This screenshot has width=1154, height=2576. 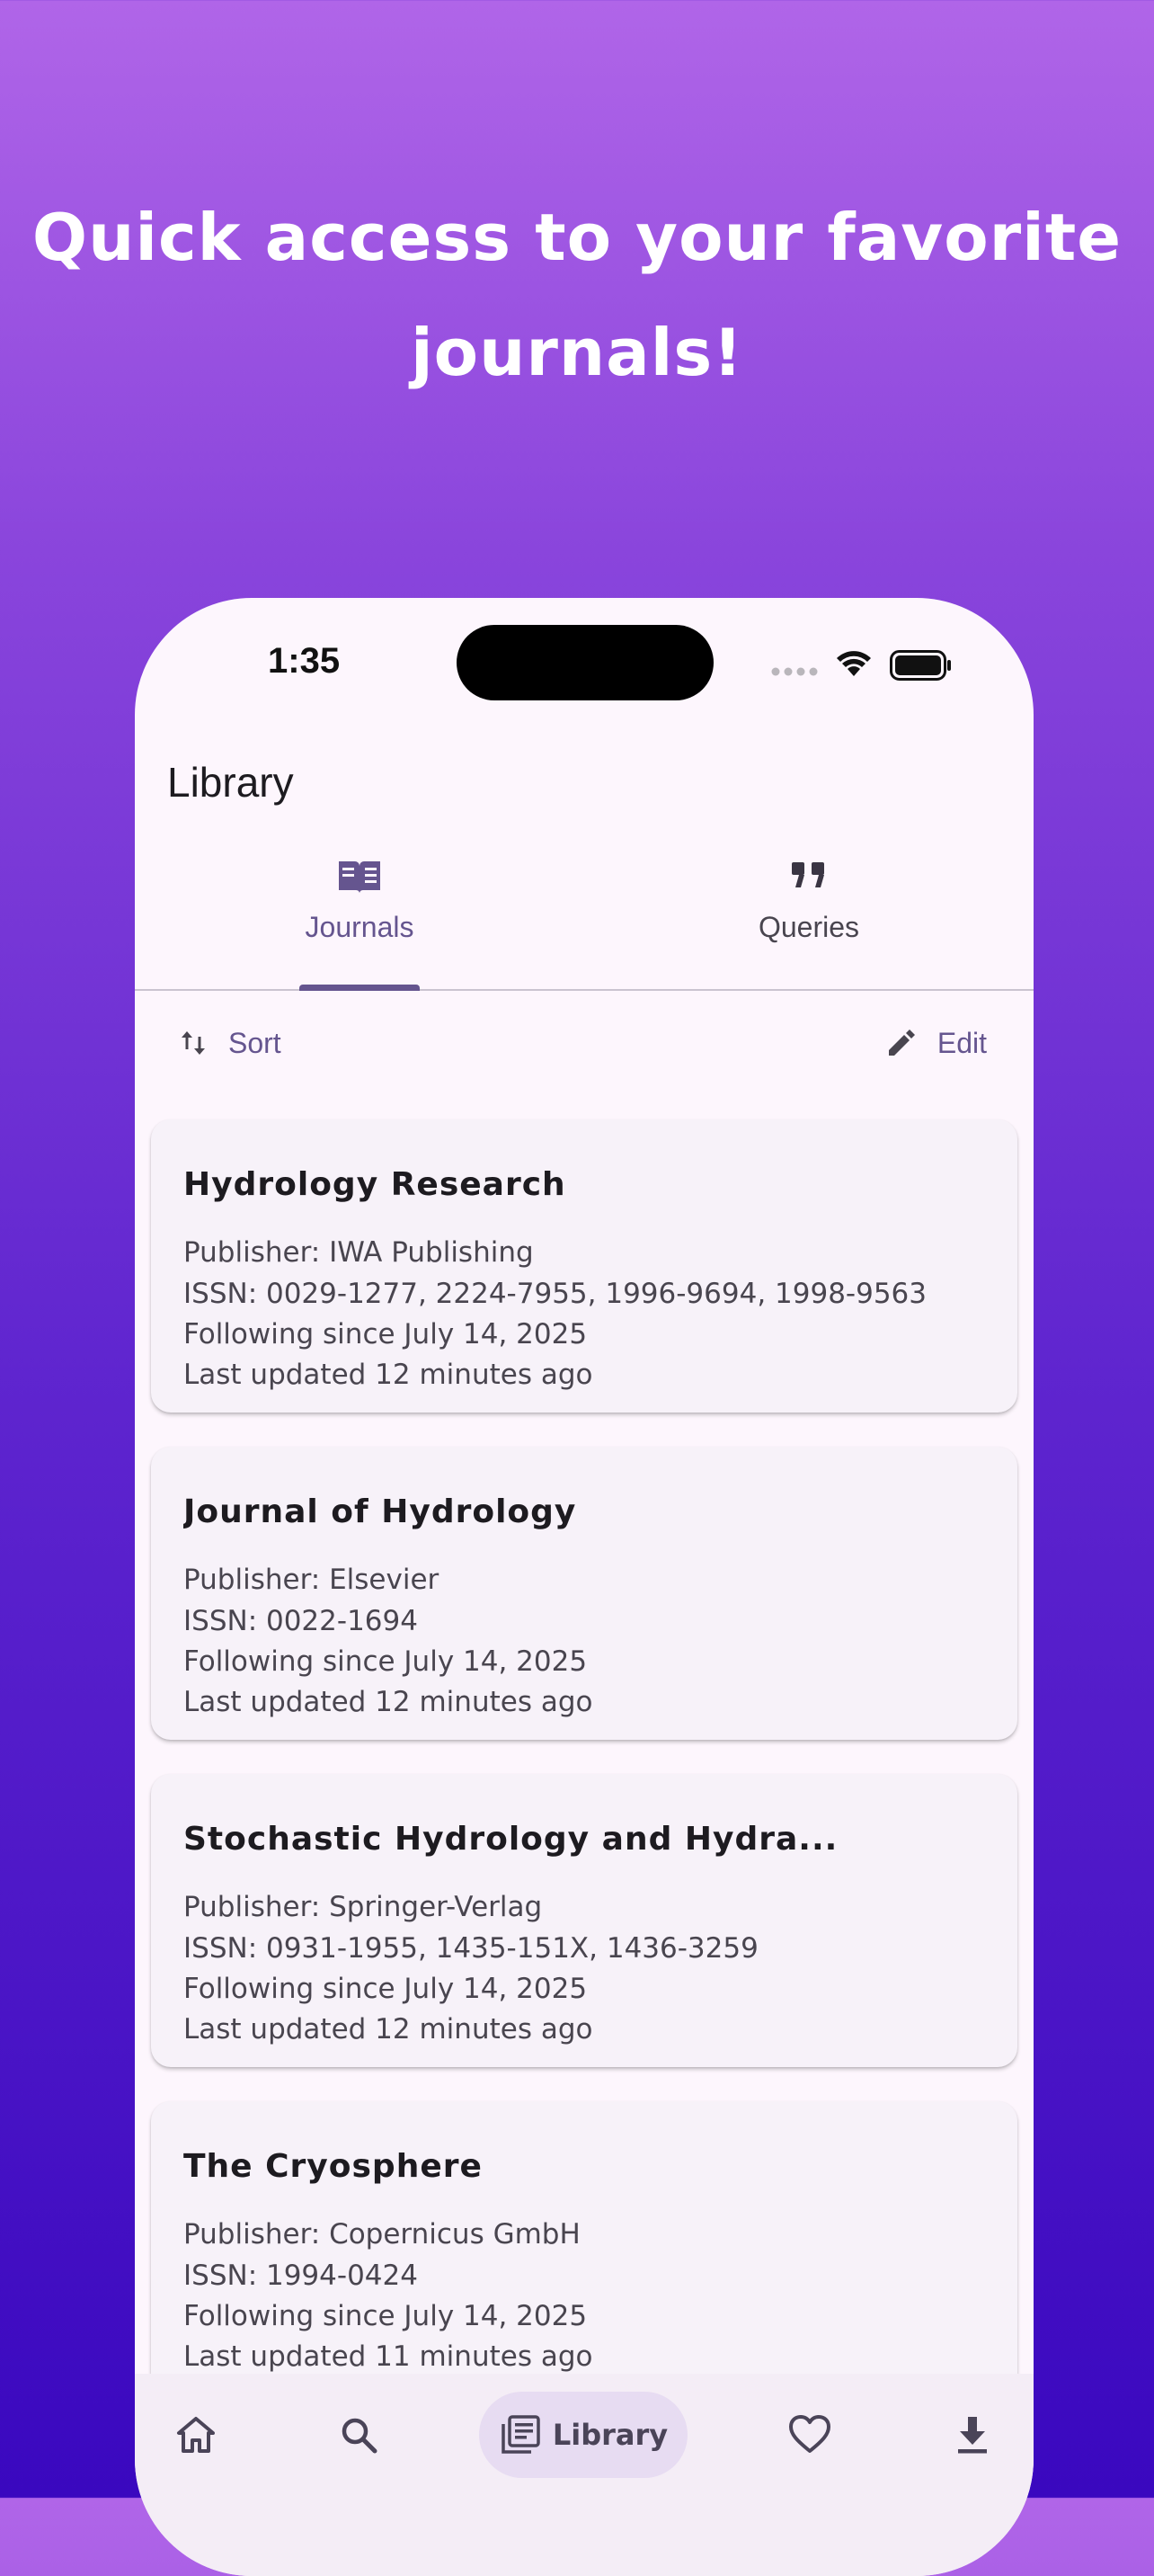 What do you see at coordinates (359, 877) in the screenshot?
I see `book-open-icon` at bounding box center [359, 877].